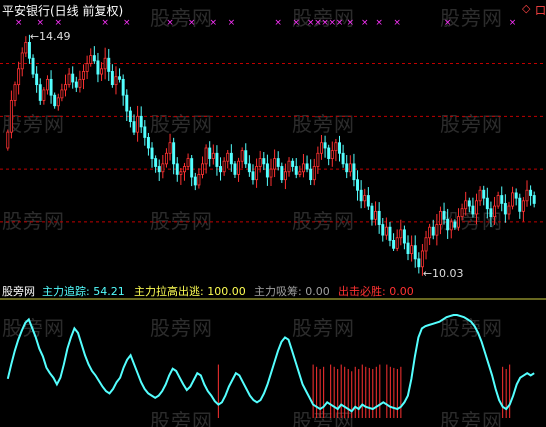  I want to click on indicator-item-pump-exit: 主力拉高出逃: 100.00, so click(190, 291).